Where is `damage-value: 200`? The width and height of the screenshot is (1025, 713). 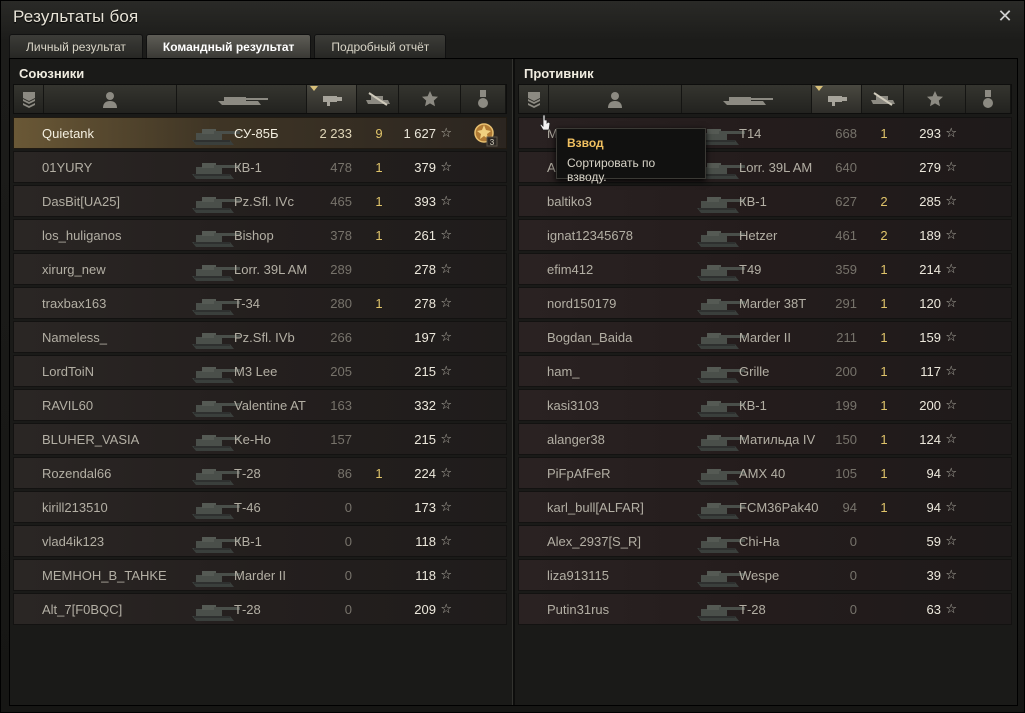 damage-value: 200 is located at coordinates (846, 371).